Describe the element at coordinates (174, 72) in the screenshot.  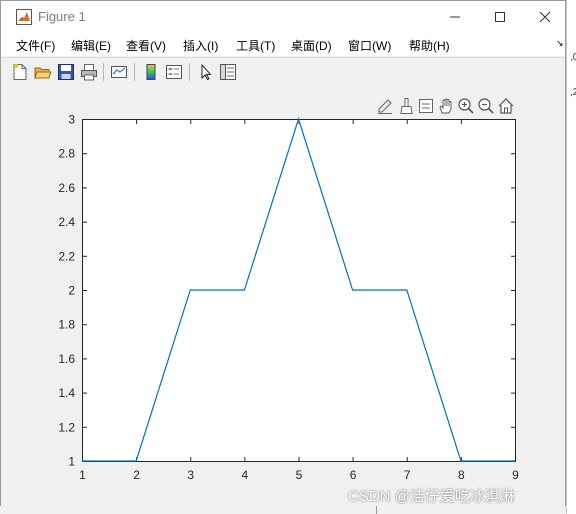
I see `insert-legend-icon` at that location.